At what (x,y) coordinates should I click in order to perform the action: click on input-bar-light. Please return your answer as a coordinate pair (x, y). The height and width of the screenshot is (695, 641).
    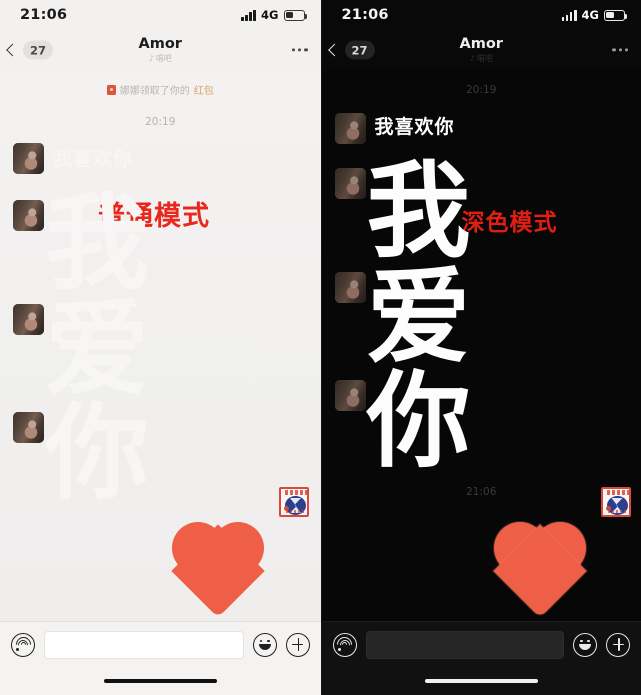
    Looking at the image, I should click on (160, 644).